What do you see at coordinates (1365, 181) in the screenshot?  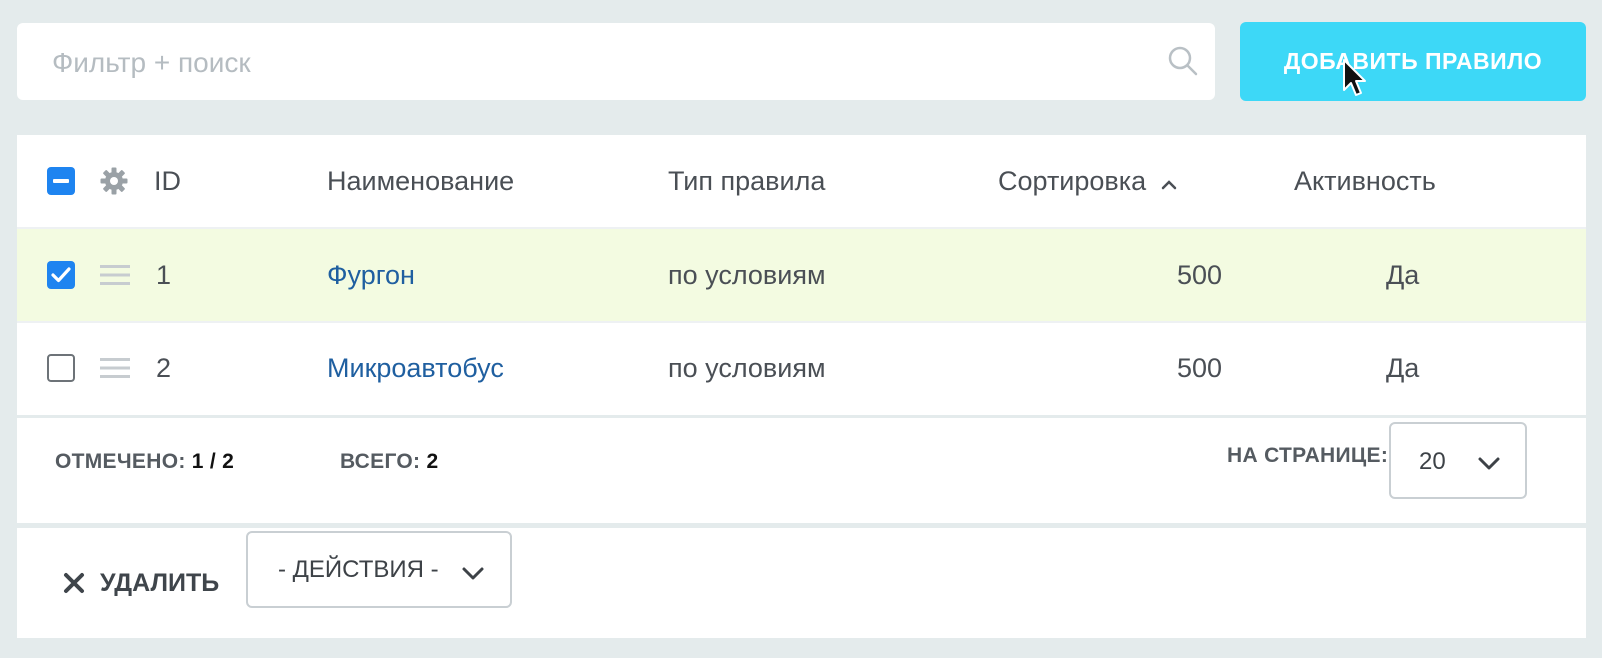 I see `column-header-active: Активность` at bounding box center [1365, 181].